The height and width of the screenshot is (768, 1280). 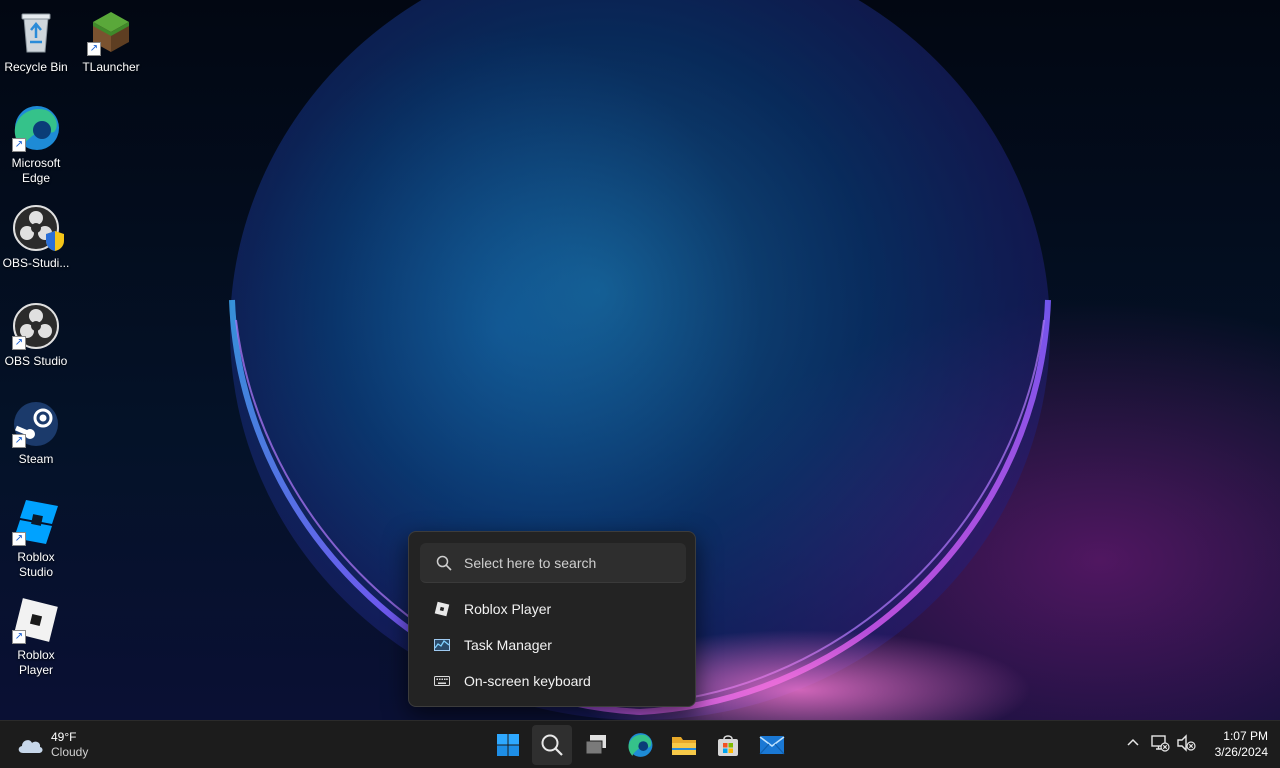 I want to click on mail-icon, so click(x=772, y=745).